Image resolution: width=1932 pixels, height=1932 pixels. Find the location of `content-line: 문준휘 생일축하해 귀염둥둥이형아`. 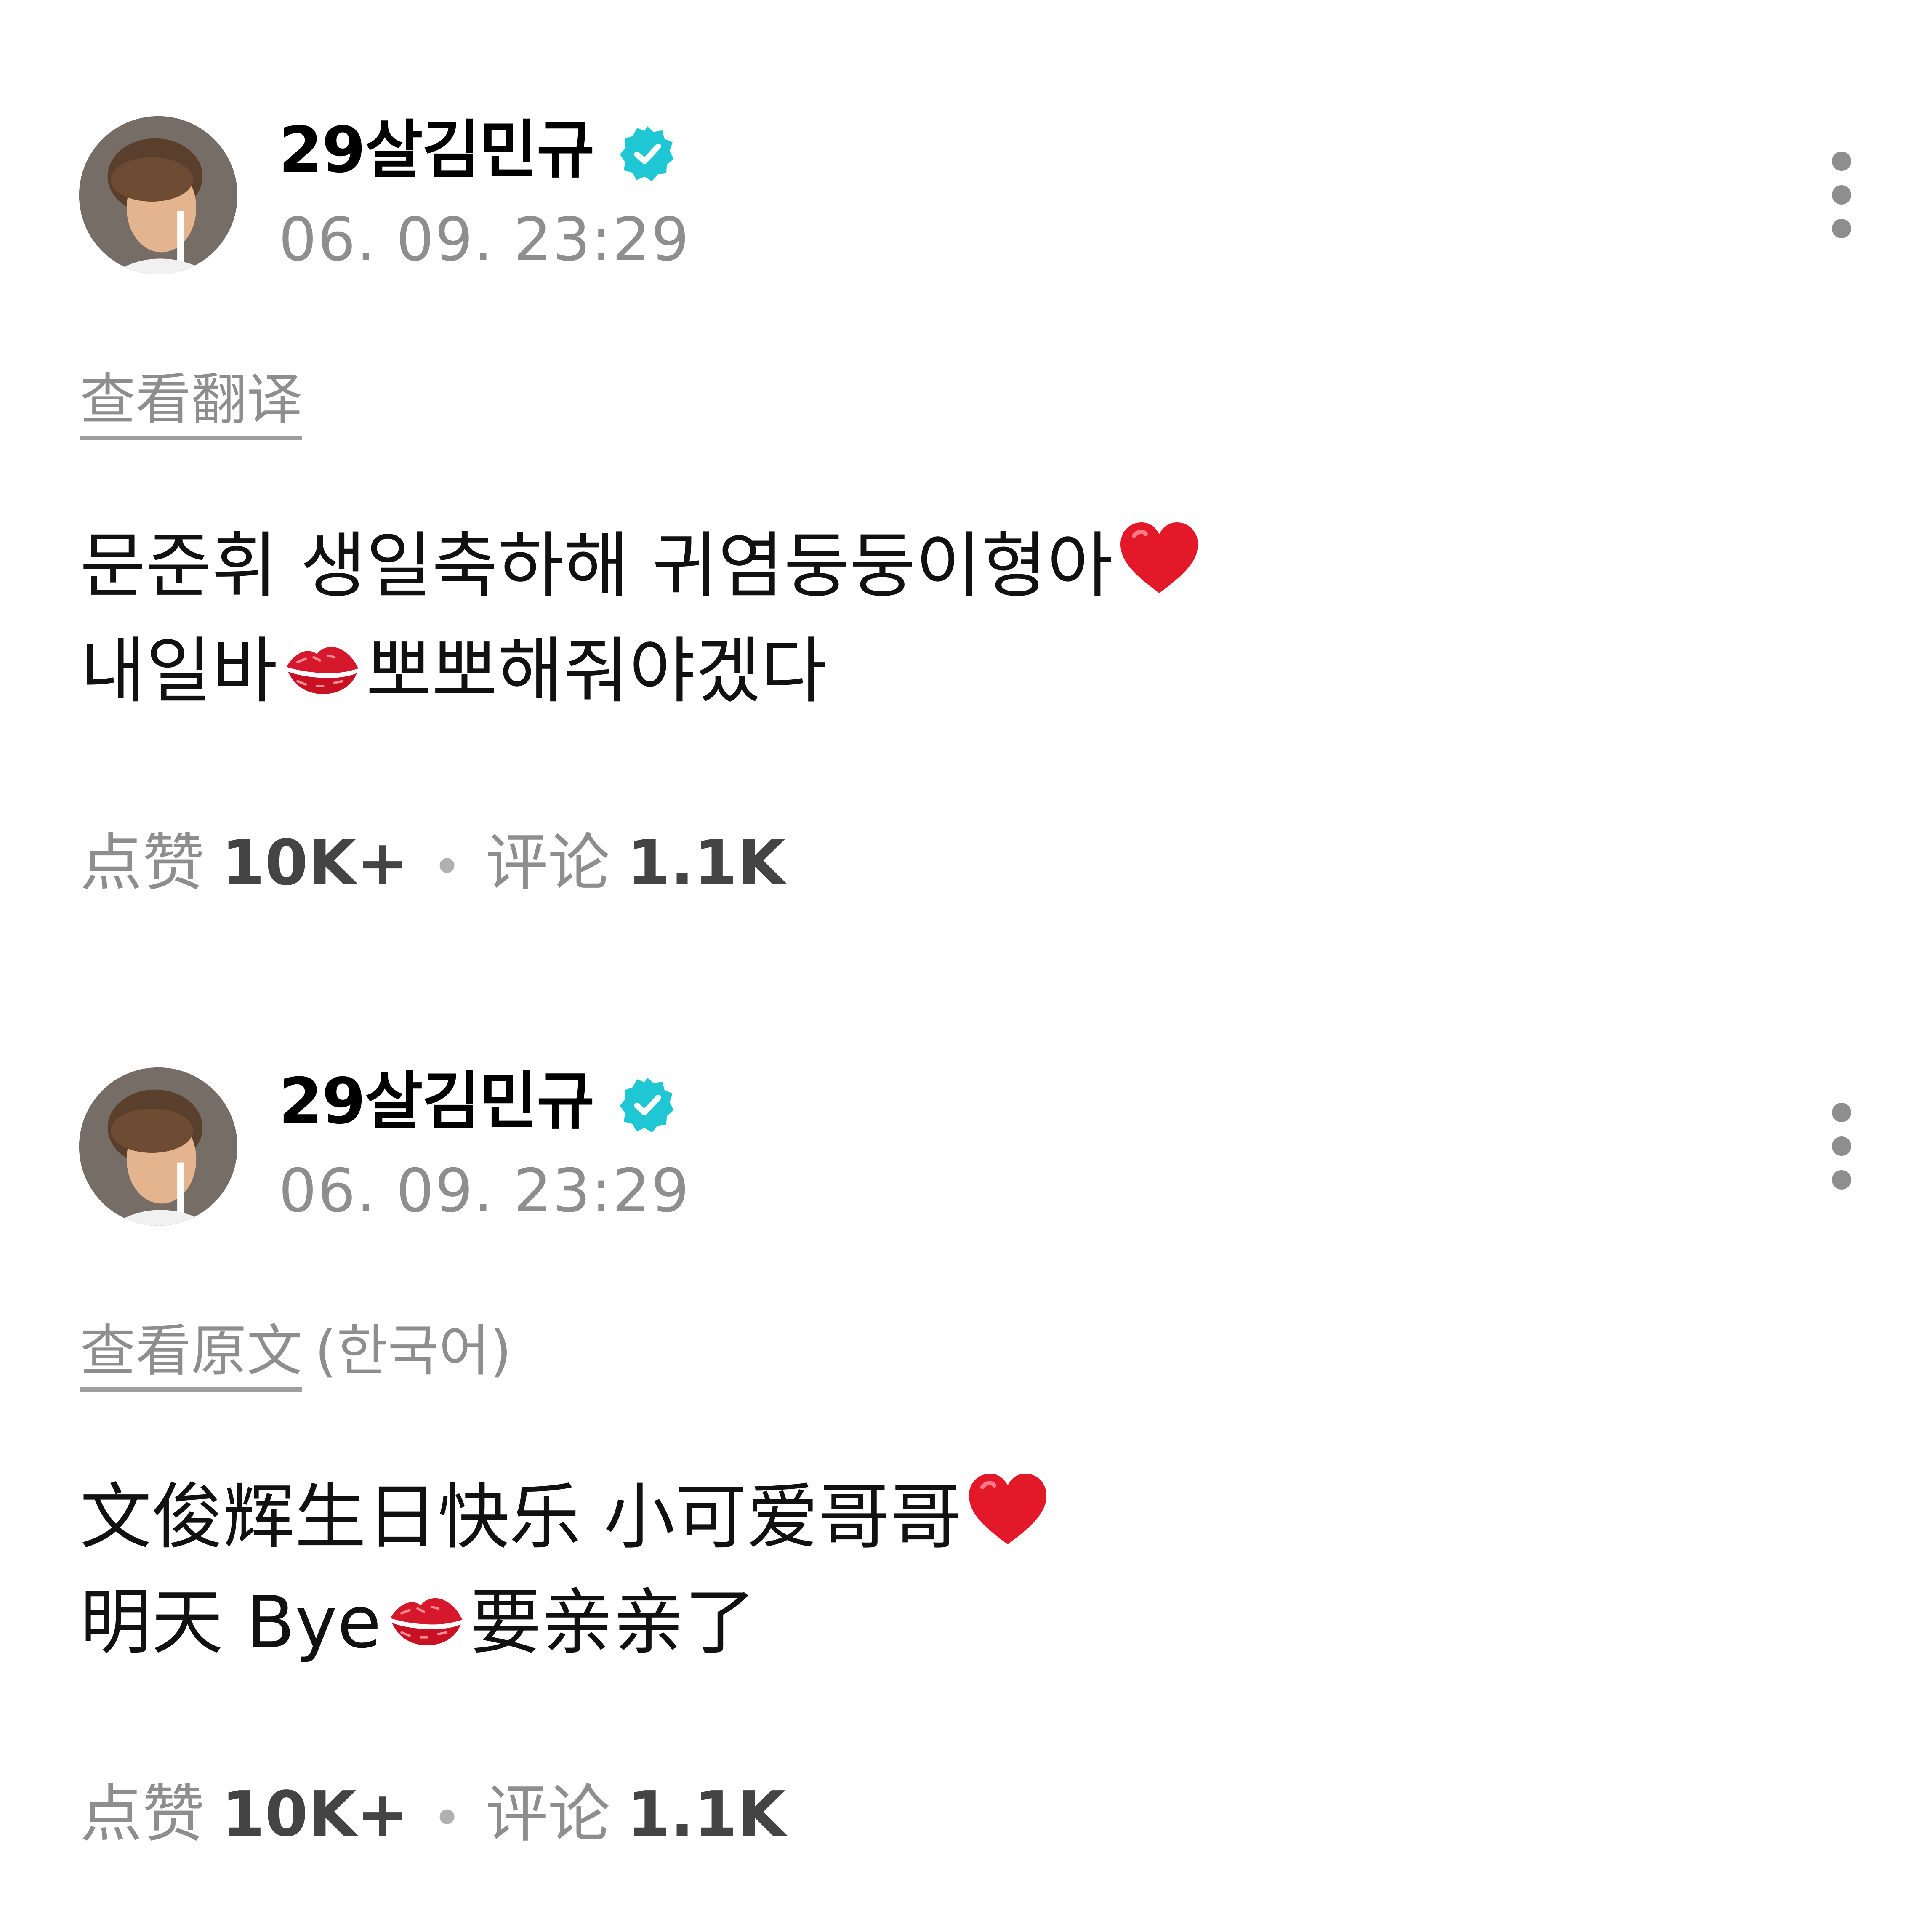

content-line: 문준휘 생일축하해 귀염둥둥이형아 is located at coordinates (964, 567).